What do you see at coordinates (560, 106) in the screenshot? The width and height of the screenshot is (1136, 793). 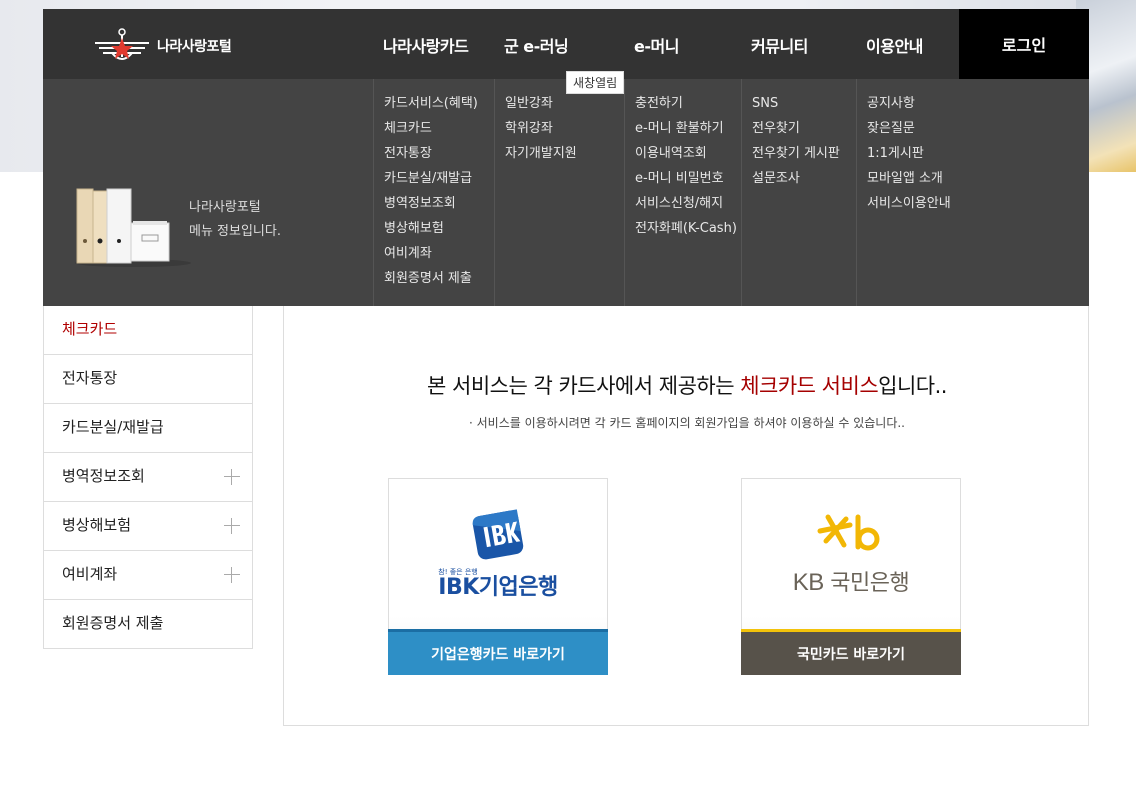 I see `menu-general-course: 일반강좌` at bounding box center [560, 106].